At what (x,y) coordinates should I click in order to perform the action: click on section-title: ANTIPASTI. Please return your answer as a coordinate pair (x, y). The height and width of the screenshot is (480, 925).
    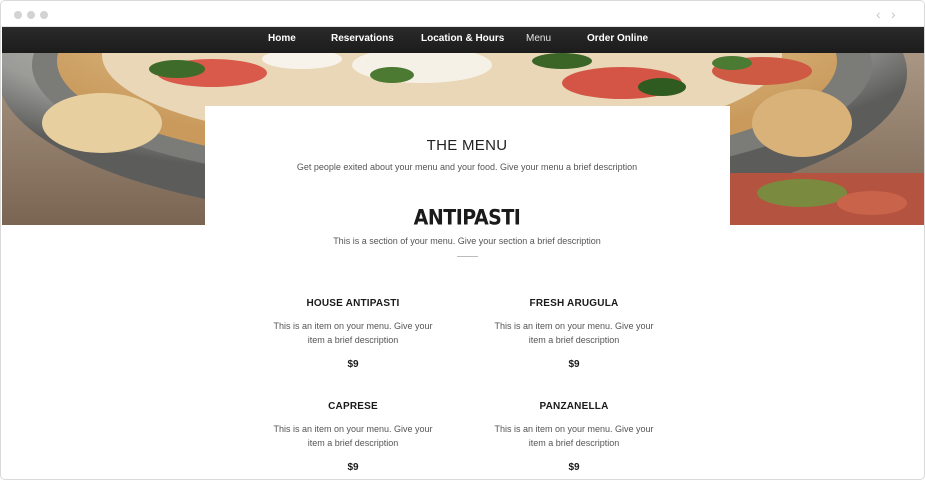
    Looking at the image, I should click on (467, 218).